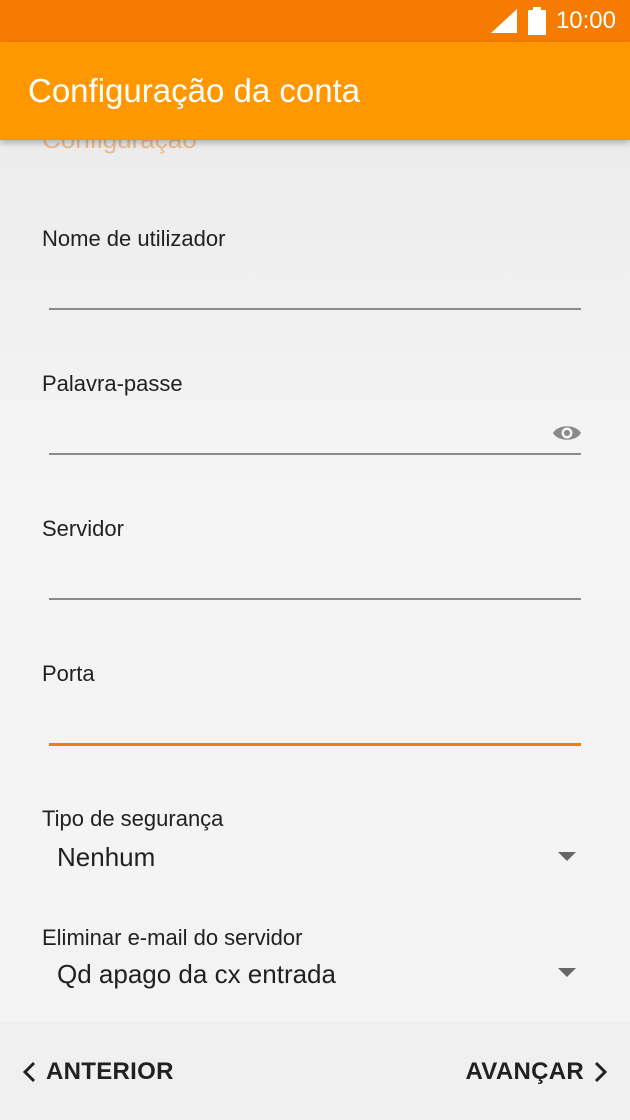  I want to click on password-label: Palavra-passe, so click(112, 383).